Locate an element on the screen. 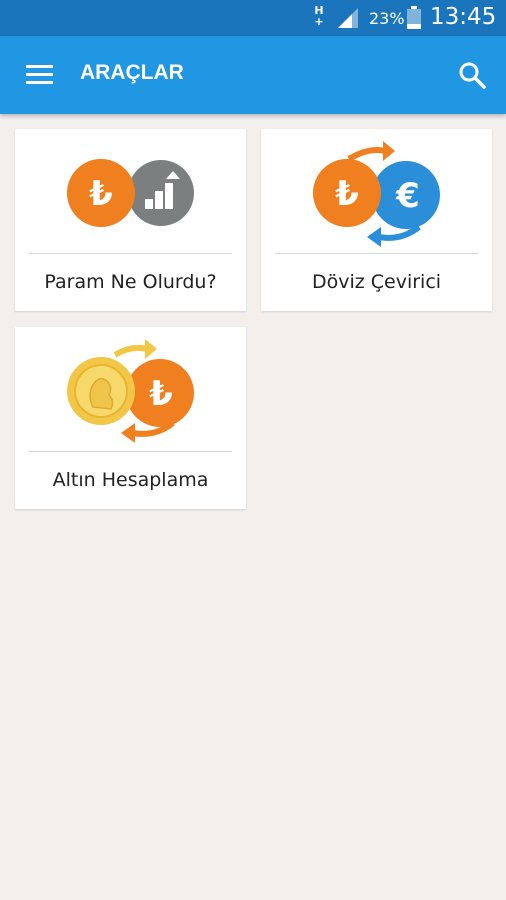 The image size is (506, 900). tool-card-altin-hesaplama: ₺ Altın Hesaplama is located at coordinates (130, 418).